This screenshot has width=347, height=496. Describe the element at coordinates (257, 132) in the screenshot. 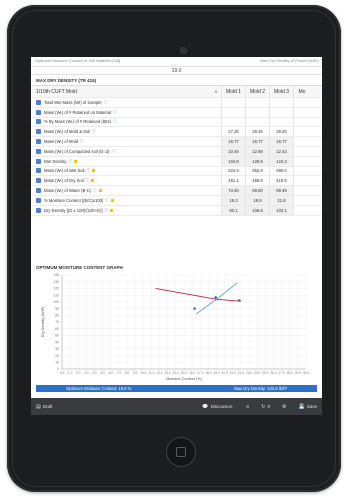

I see `table-cell: 29.45` at that location.